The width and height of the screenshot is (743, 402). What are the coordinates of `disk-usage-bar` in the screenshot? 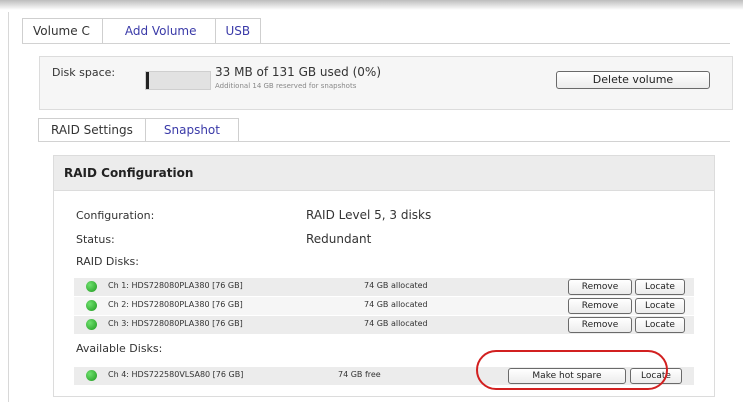 It's located at (178, 80).